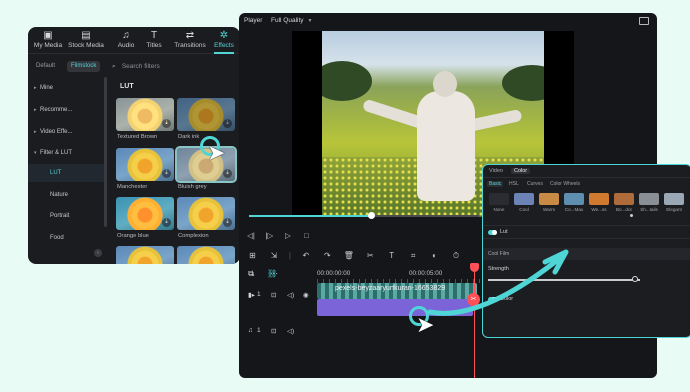  What do you see at coordinates (291, 20) in the screenshot?
I see `quality-select: Full Quality ▼` at bounding box center [291, 20].